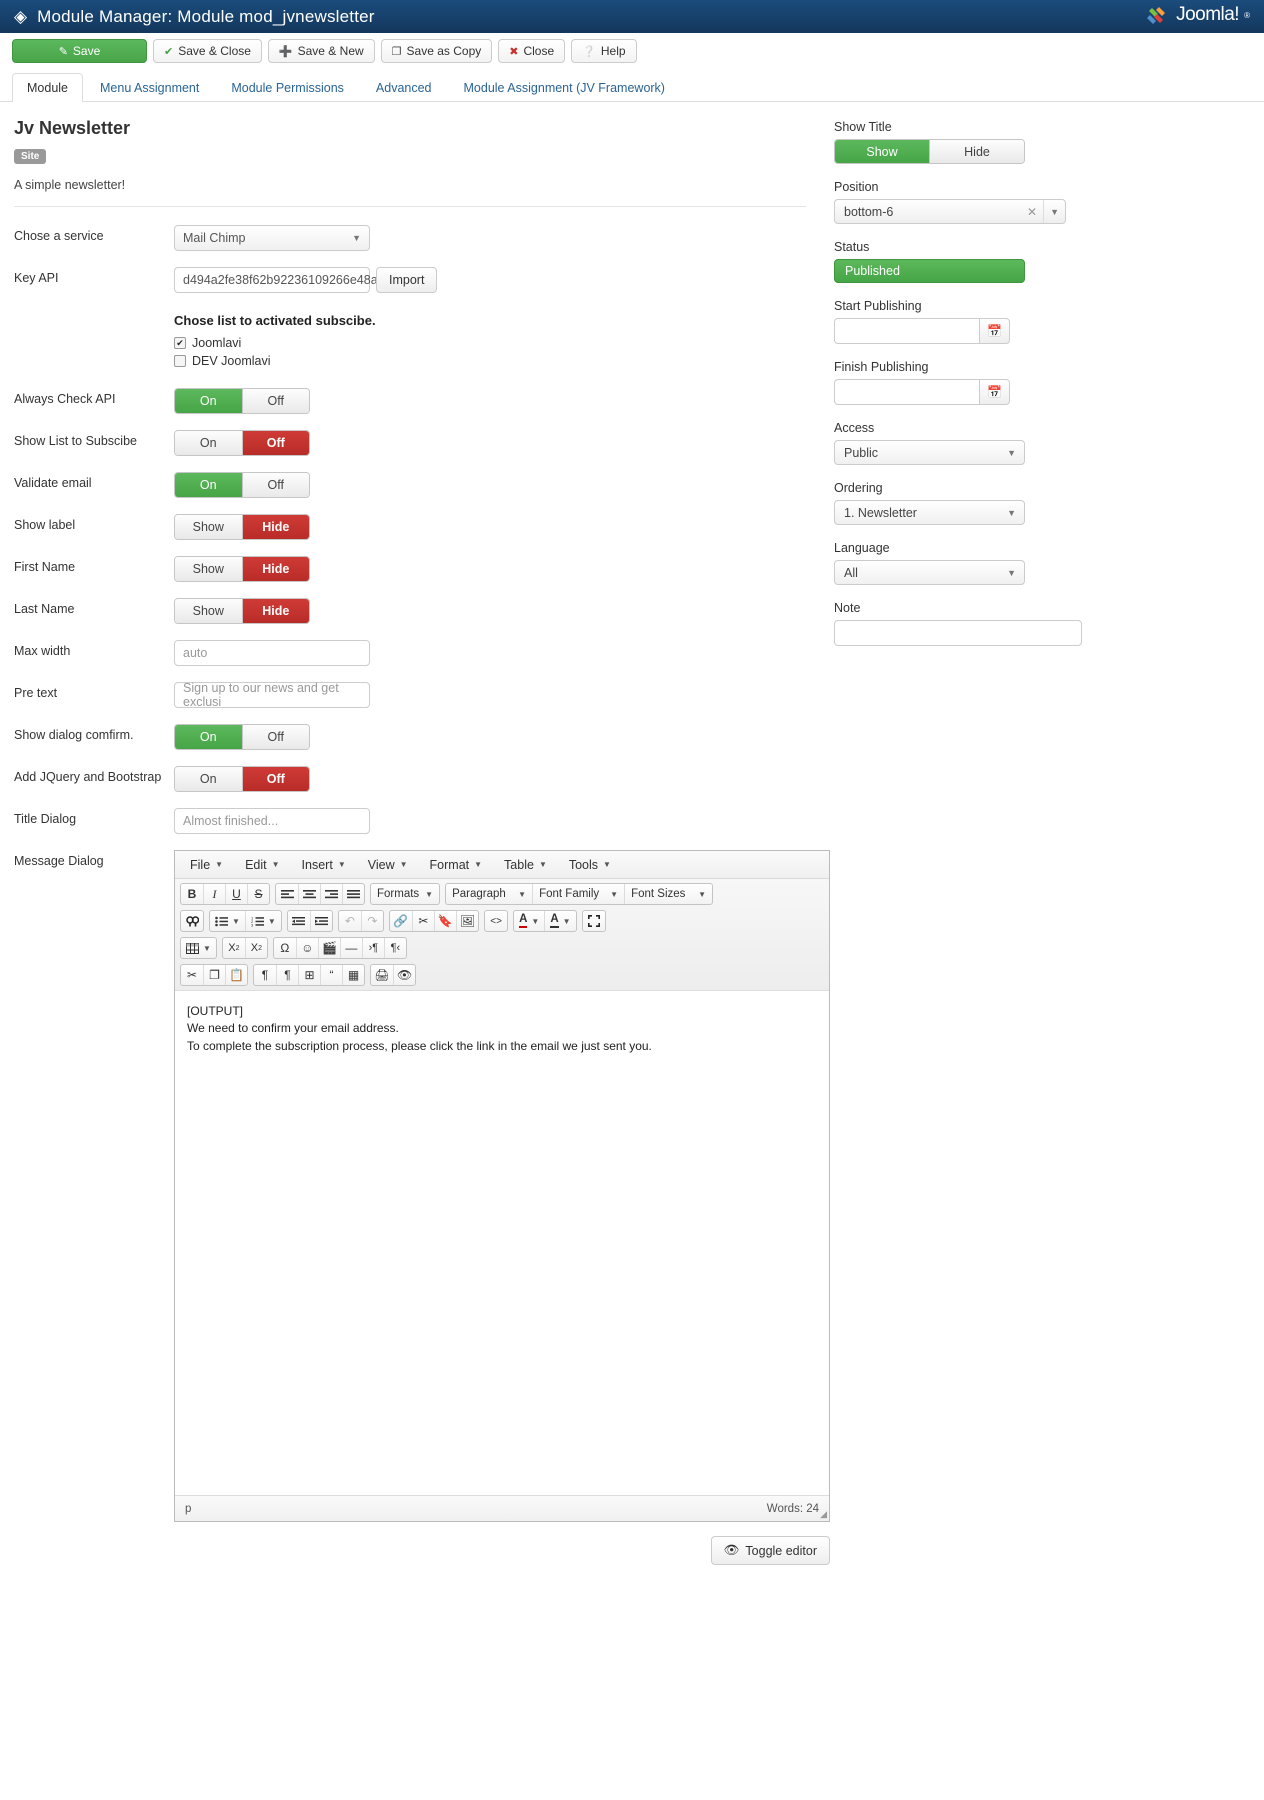 This screenshot has height=1800, width=1264. I want to click on menu-view: View ▼, so click(388, 864).